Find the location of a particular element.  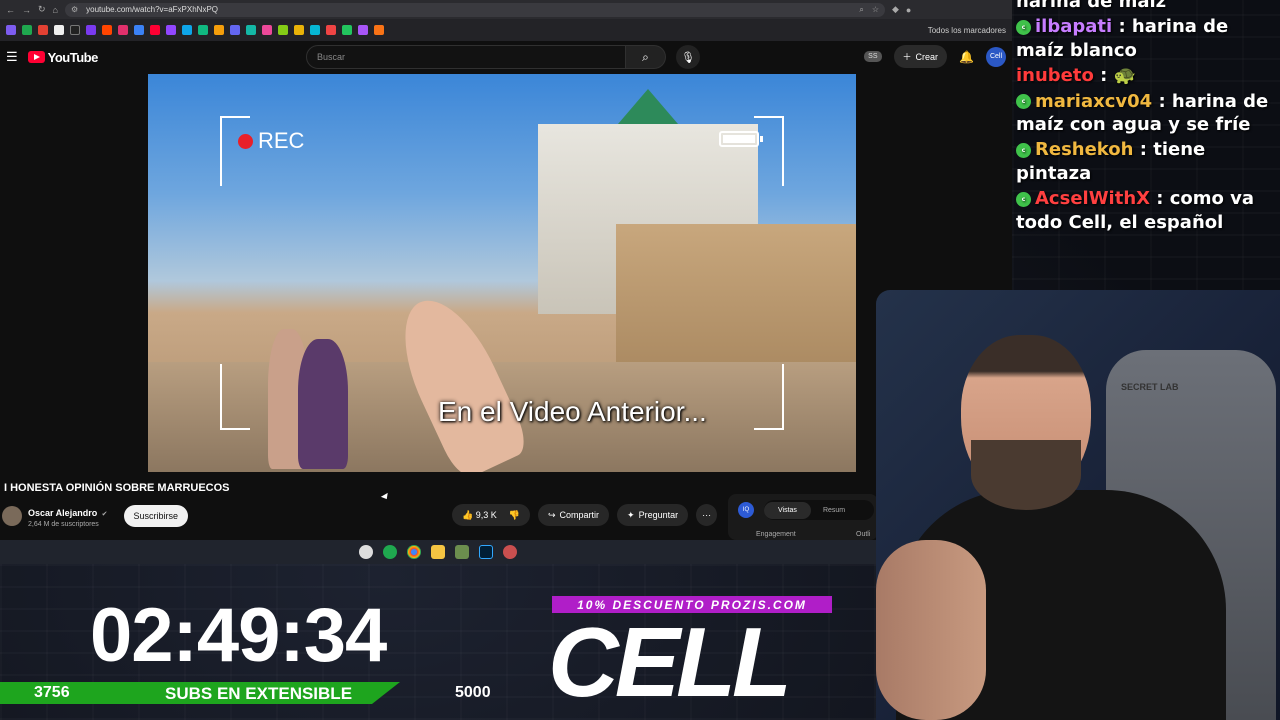

back-icon: ← is located at coordinates (10, 10).